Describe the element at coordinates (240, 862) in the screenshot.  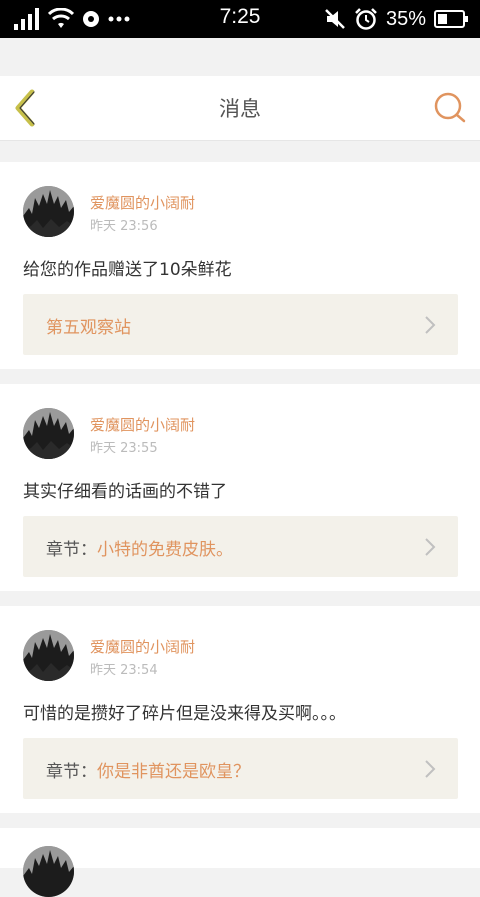
I see `message-card-partial` at that location.